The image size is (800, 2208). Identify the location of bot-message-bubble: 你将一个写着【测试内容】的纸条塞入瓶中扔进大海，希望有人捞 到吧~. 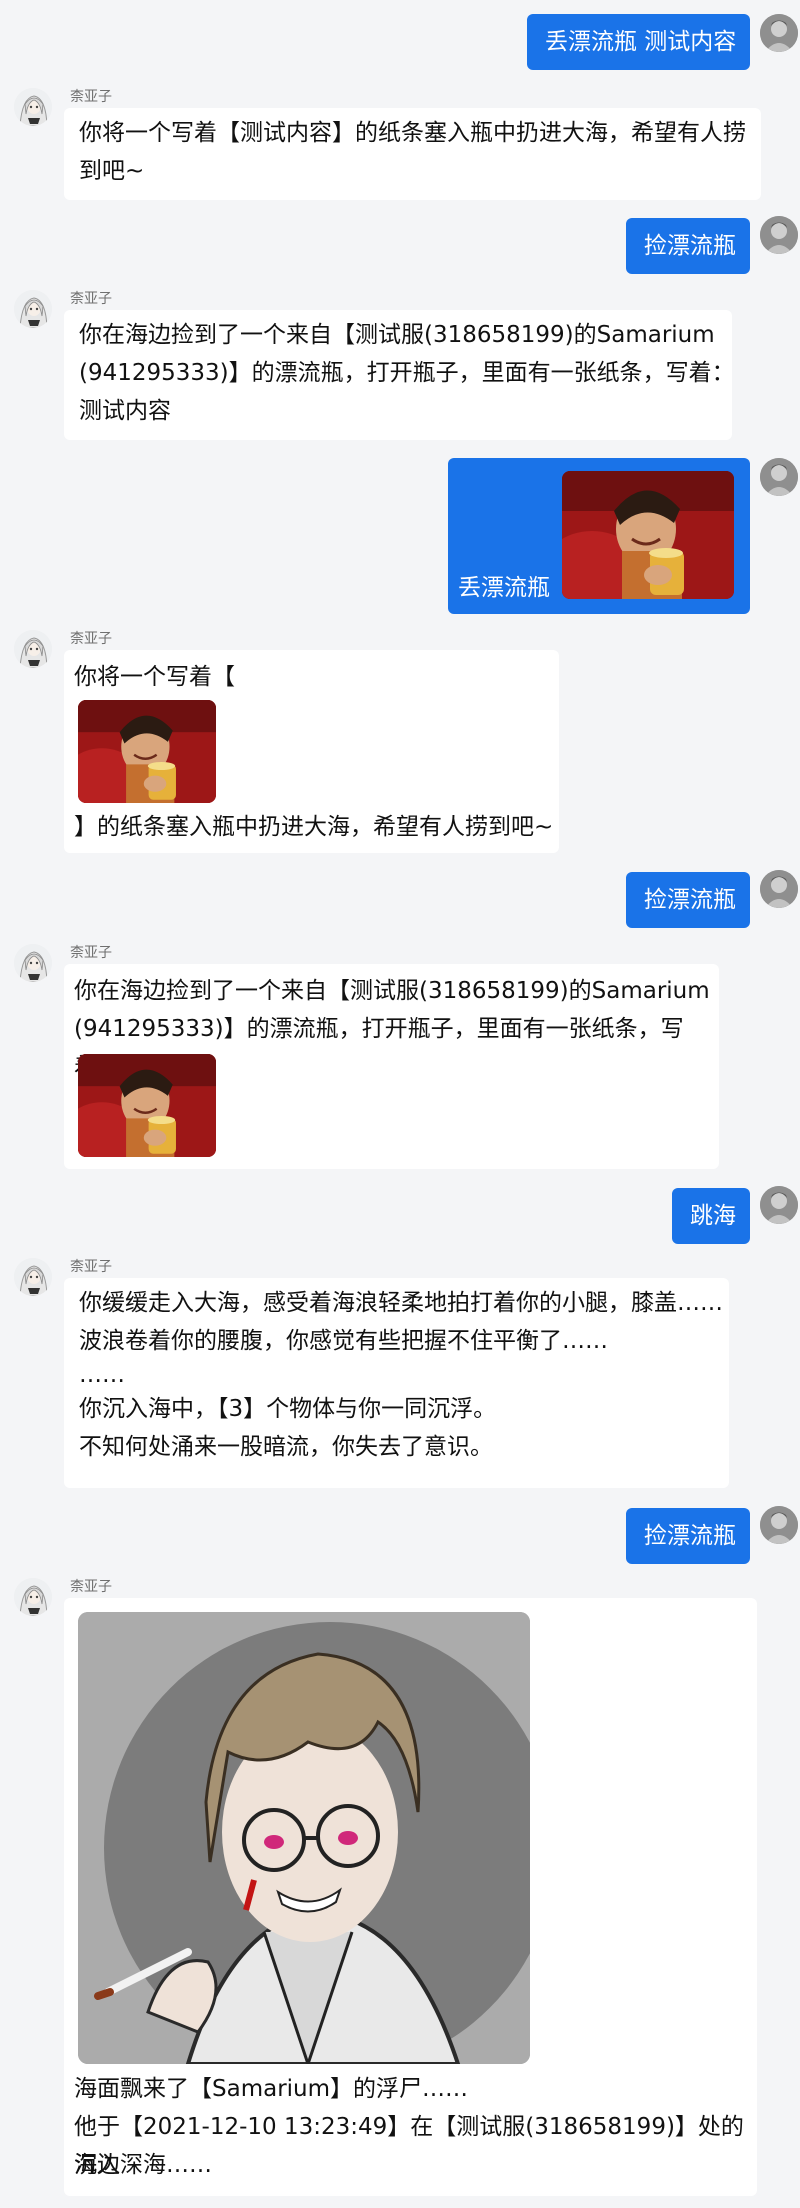
(412, 154).